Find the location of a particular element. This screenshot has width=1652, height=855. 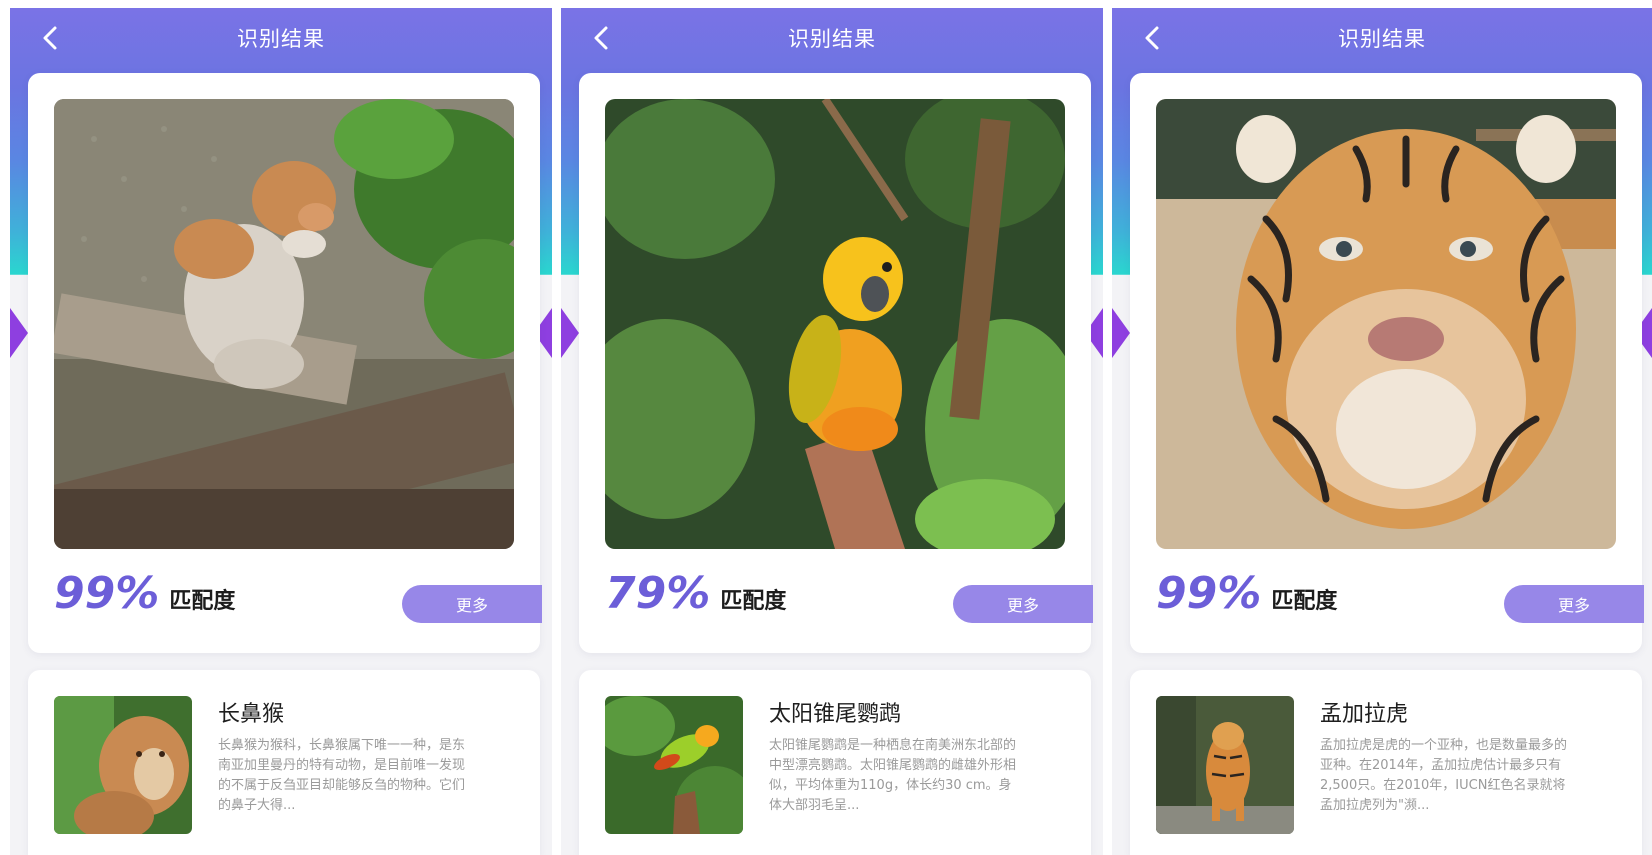

species-name: 长鼻猴 is located at coordinates (251, 714).